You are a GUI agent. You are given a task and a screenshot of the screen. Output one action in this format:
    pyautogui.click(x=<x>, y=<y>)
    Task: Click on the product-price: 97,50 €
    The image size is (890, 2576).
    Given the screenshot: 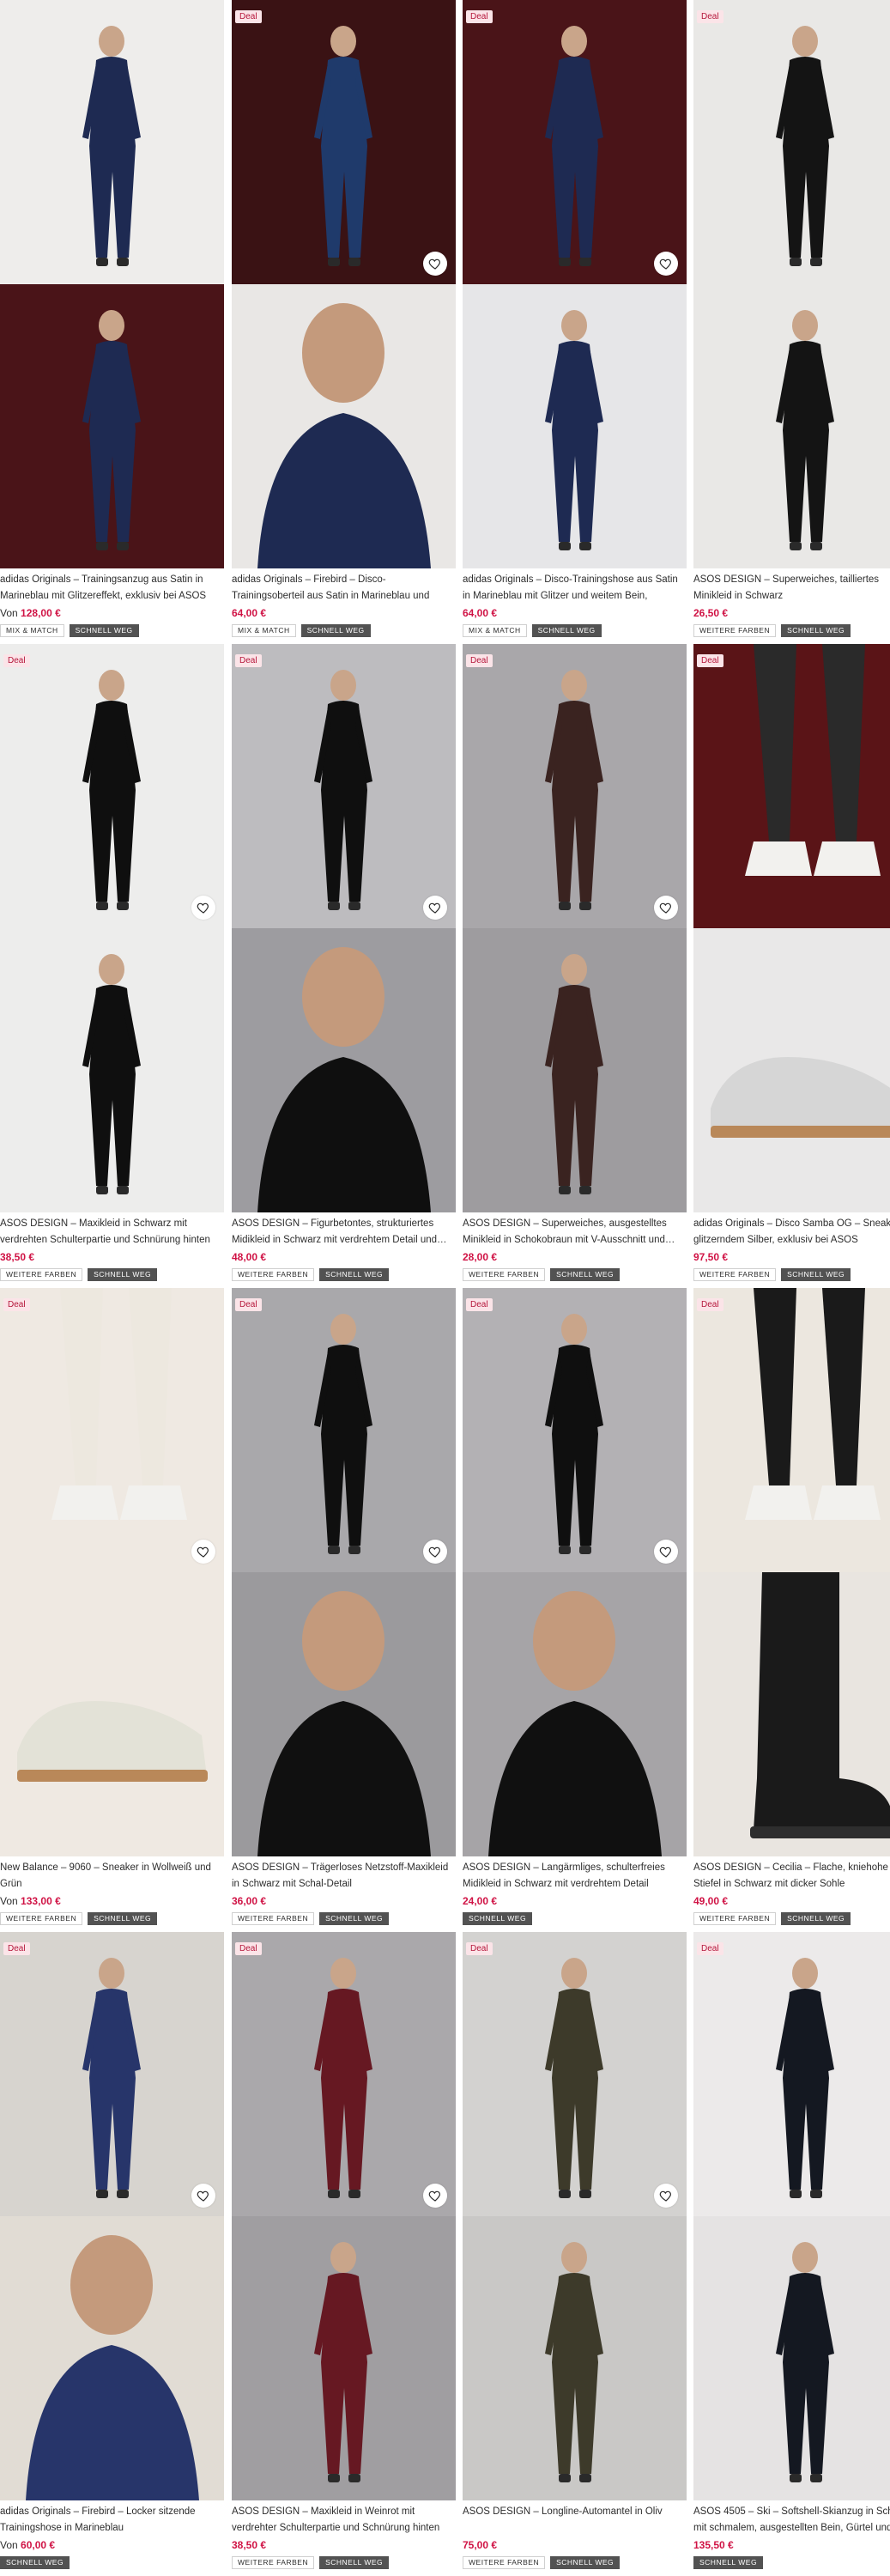 What is the action you would take?
    pyautogui.click(x=791, y=1257)
    